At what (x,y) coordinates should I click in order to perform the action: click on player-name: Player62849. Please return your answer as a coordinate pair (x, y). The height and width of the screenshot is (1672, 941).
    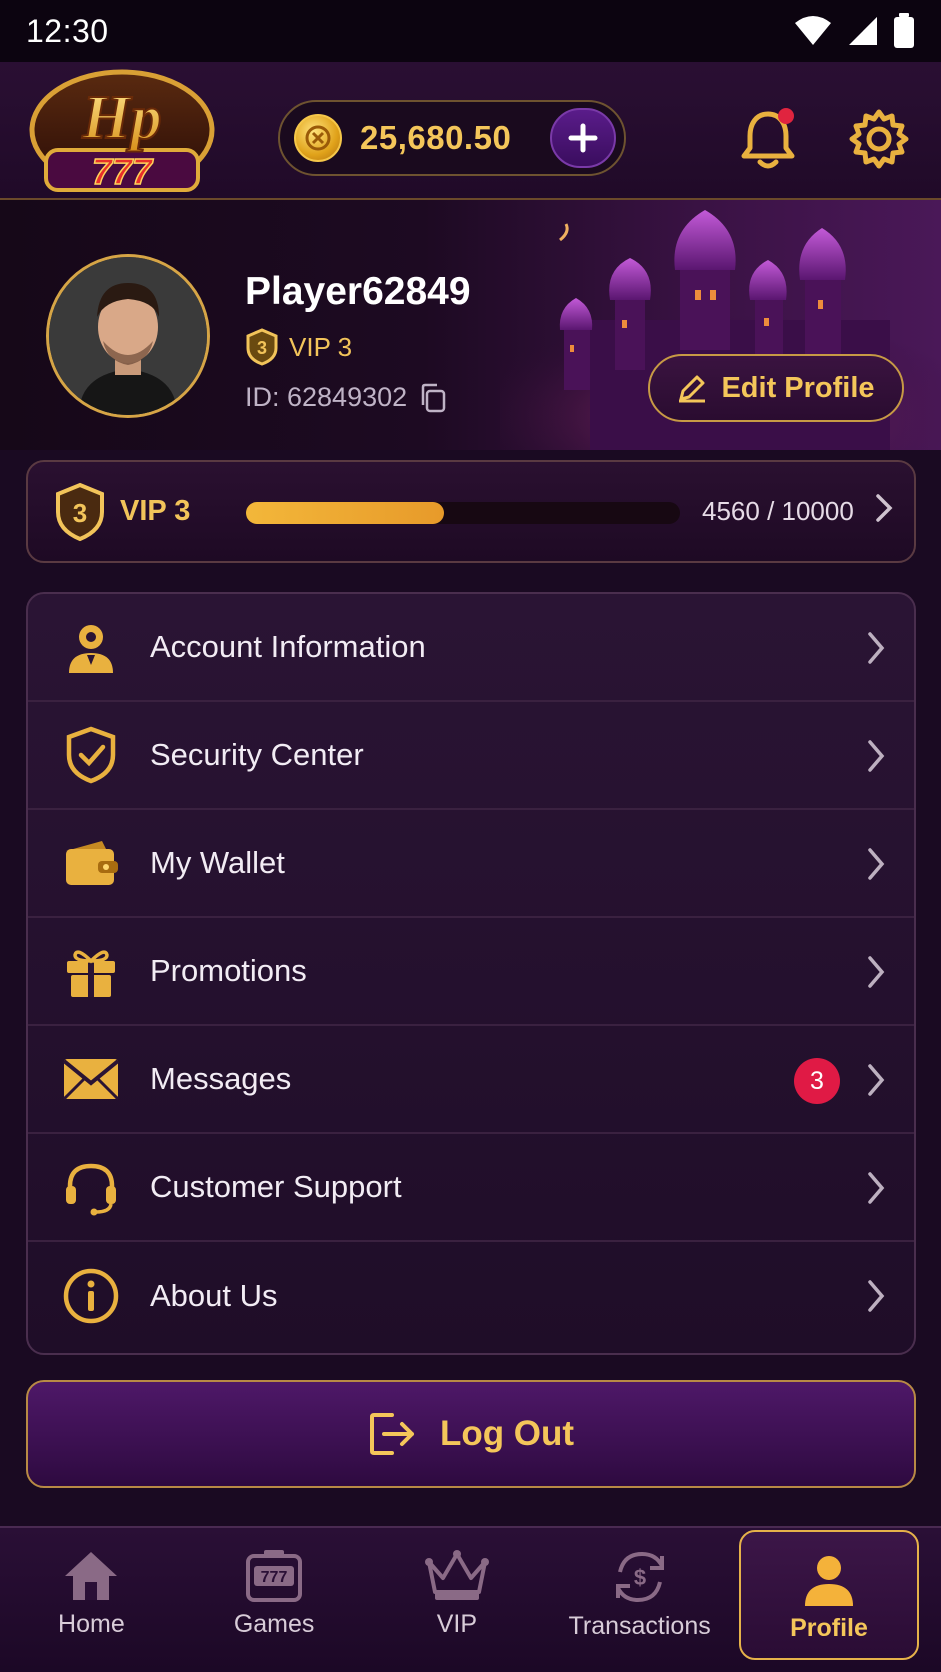
    Looking at the image, I should click on (358, 291).